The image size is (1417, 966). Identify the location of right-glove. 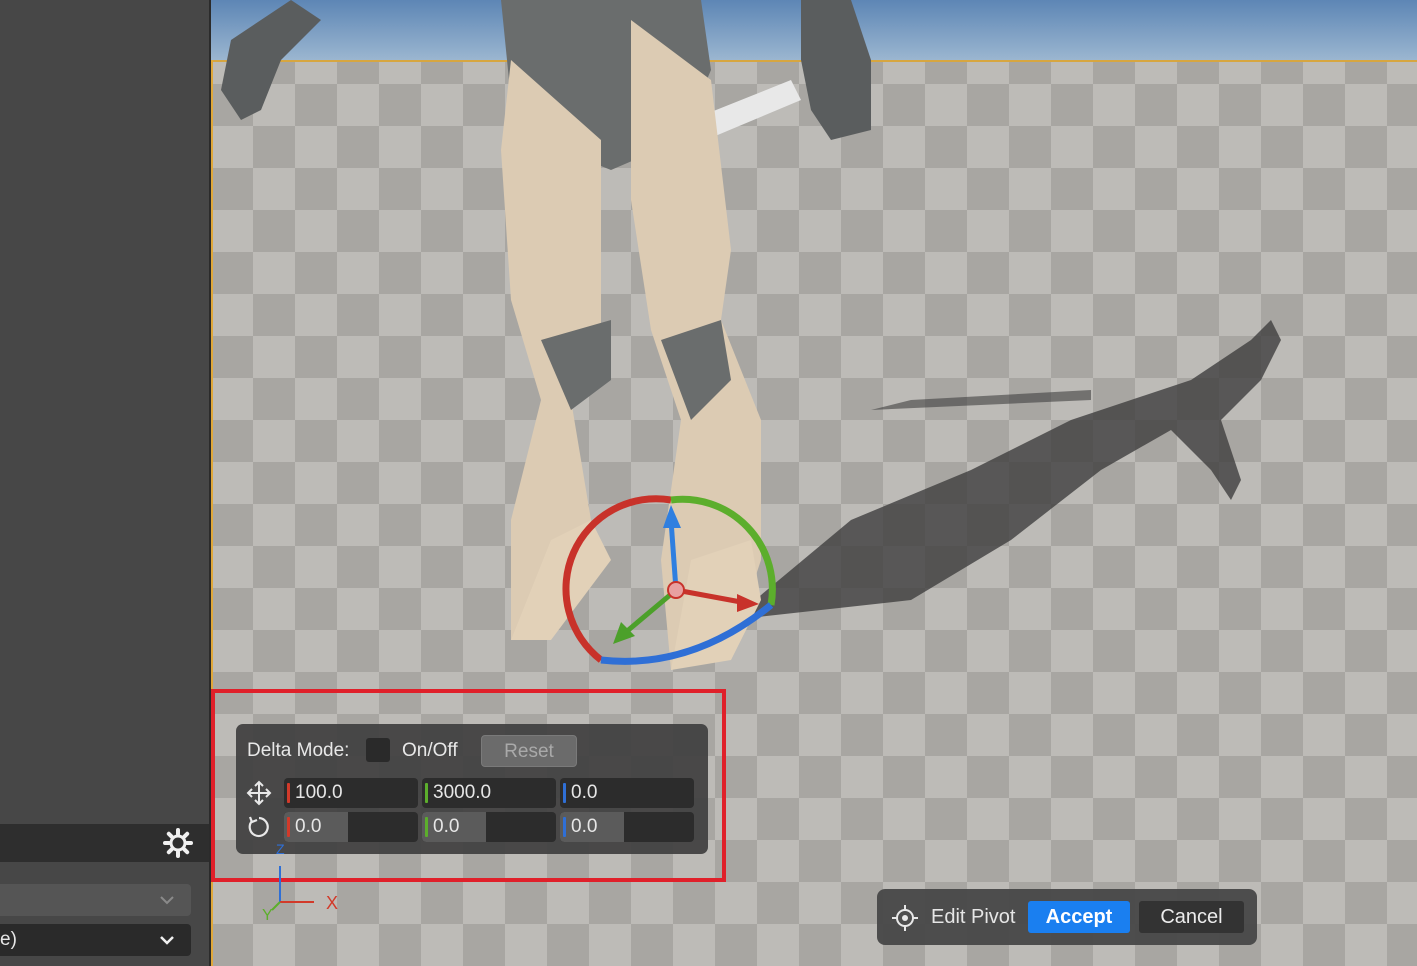
(836, 70).